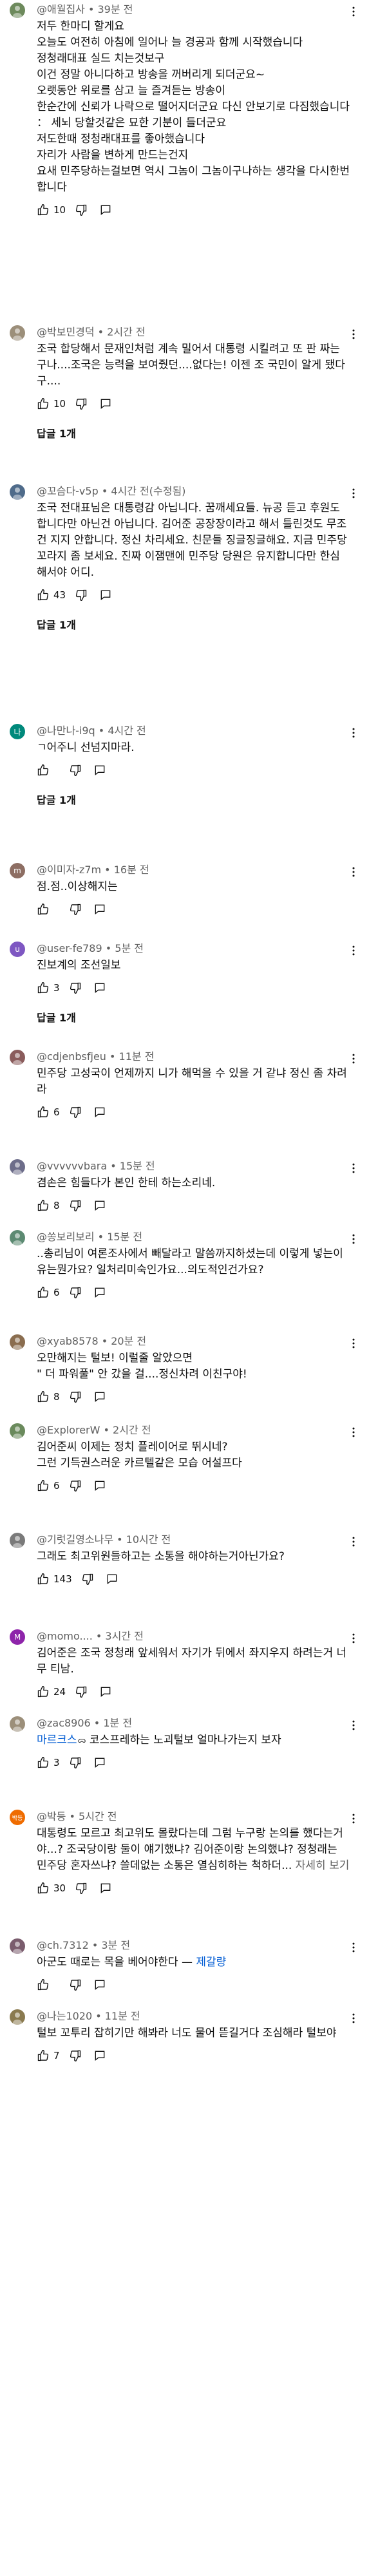  Describe the element at coordinates (17, 731) in the screenshot. I see `avatar: 나` at that location.